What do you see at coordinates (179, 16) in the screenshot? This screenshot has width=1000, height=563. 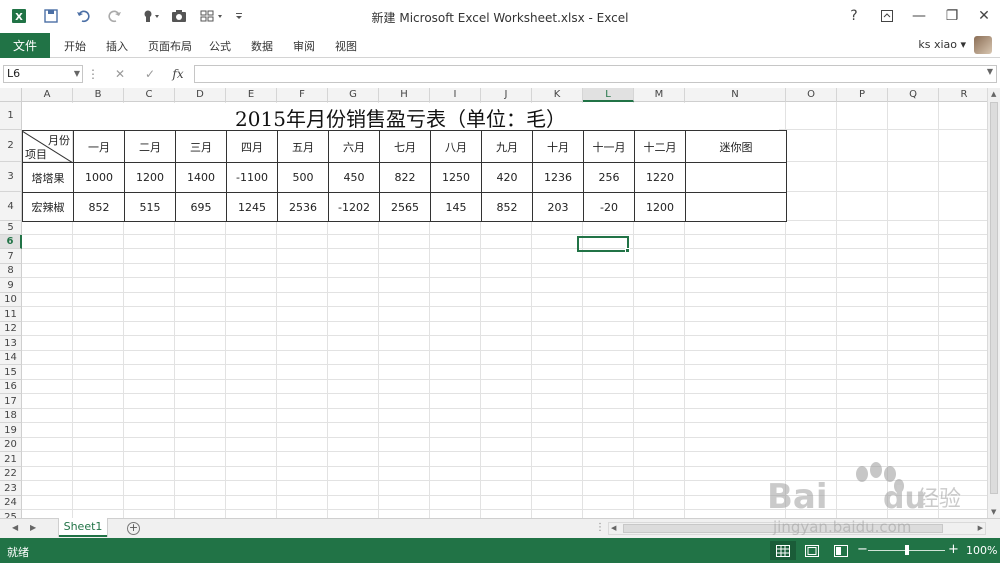 I see `camera-icon` at bounding box center [179, 16].